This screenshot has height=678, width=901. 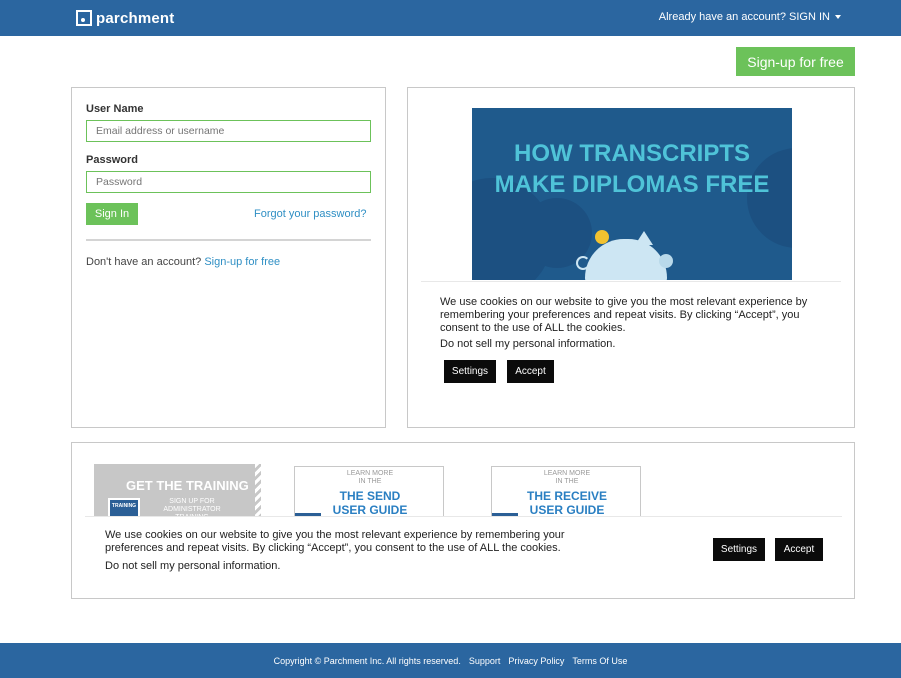 What do you see at coordinates (744, 17) in the screenshot?
I see `sign-in-link-label: Already have an account? SIGN IN` at bounding box center [744, 17].